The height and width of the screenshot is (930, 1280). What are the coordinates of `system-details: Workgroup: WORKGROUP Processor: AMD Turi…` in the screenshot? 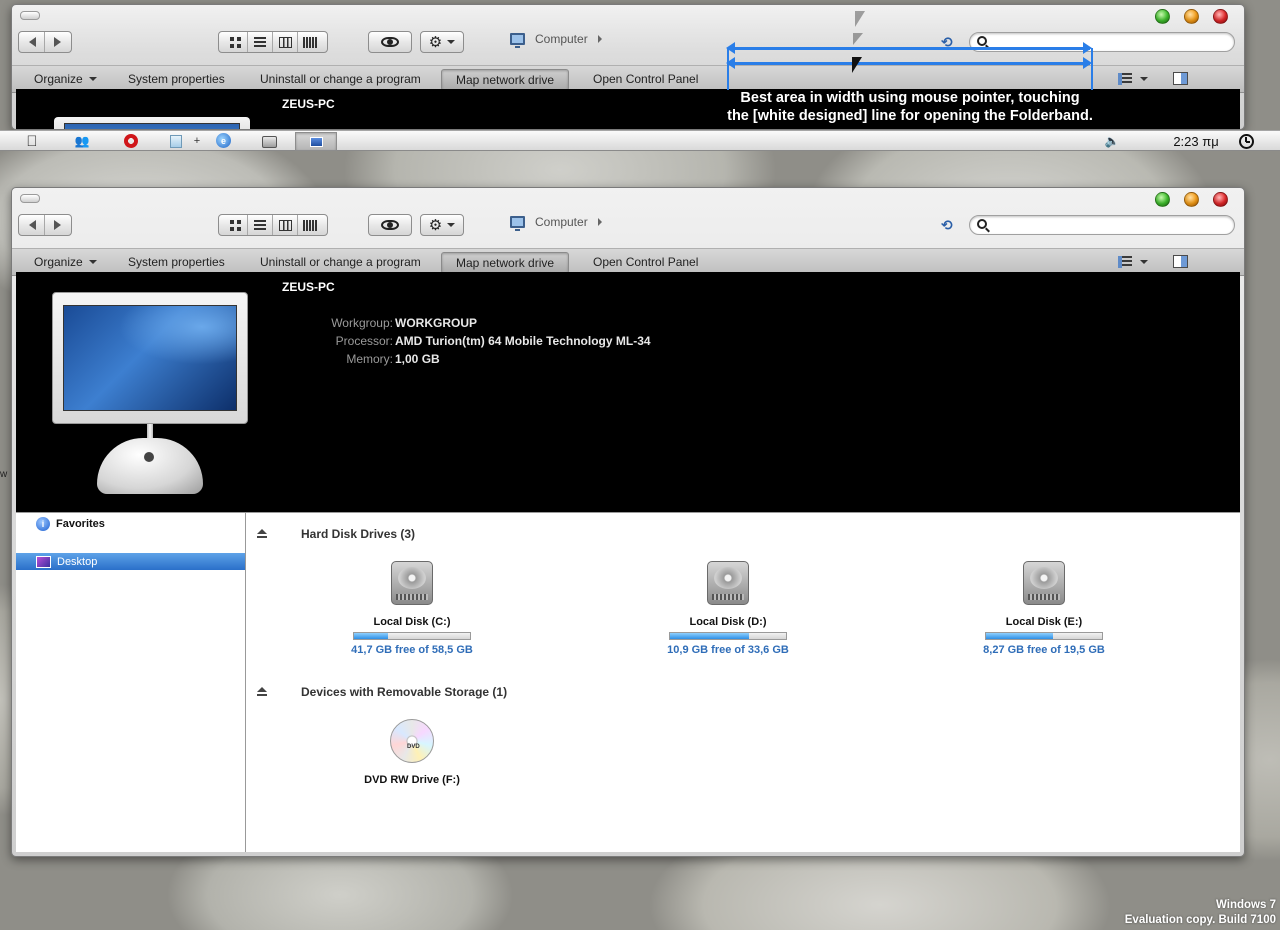 It's located at (466, 341).